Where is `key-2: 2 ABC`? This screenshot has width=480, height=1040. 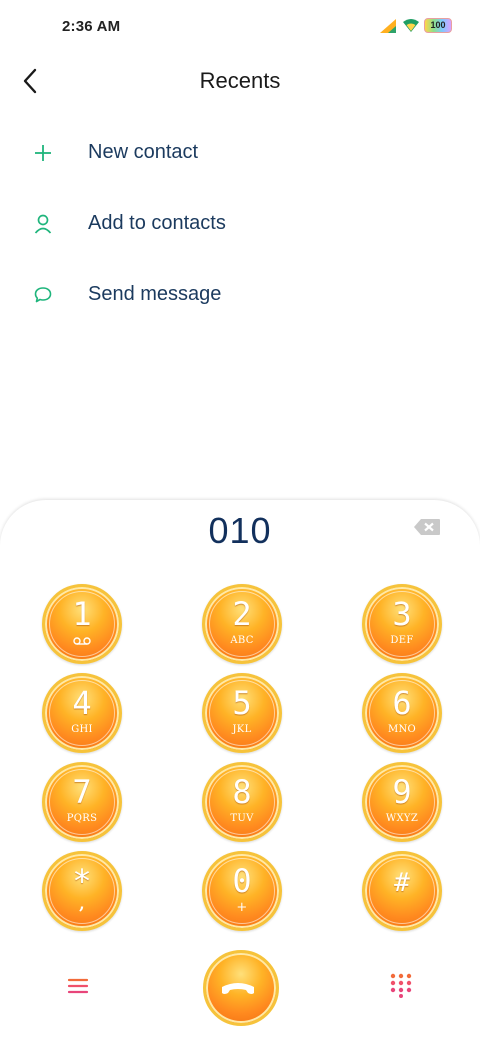 key-2: 2 ABC is located at coordinates (242, 624).